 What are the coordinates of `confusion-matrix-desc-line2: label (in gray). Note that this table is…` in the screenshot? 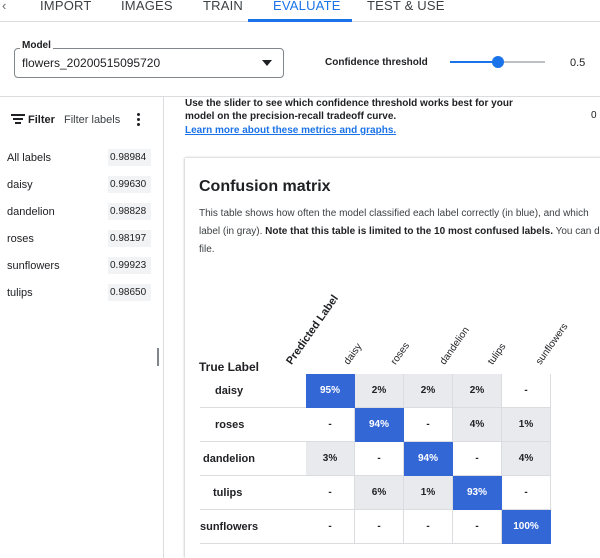 It's located at (399, 231).